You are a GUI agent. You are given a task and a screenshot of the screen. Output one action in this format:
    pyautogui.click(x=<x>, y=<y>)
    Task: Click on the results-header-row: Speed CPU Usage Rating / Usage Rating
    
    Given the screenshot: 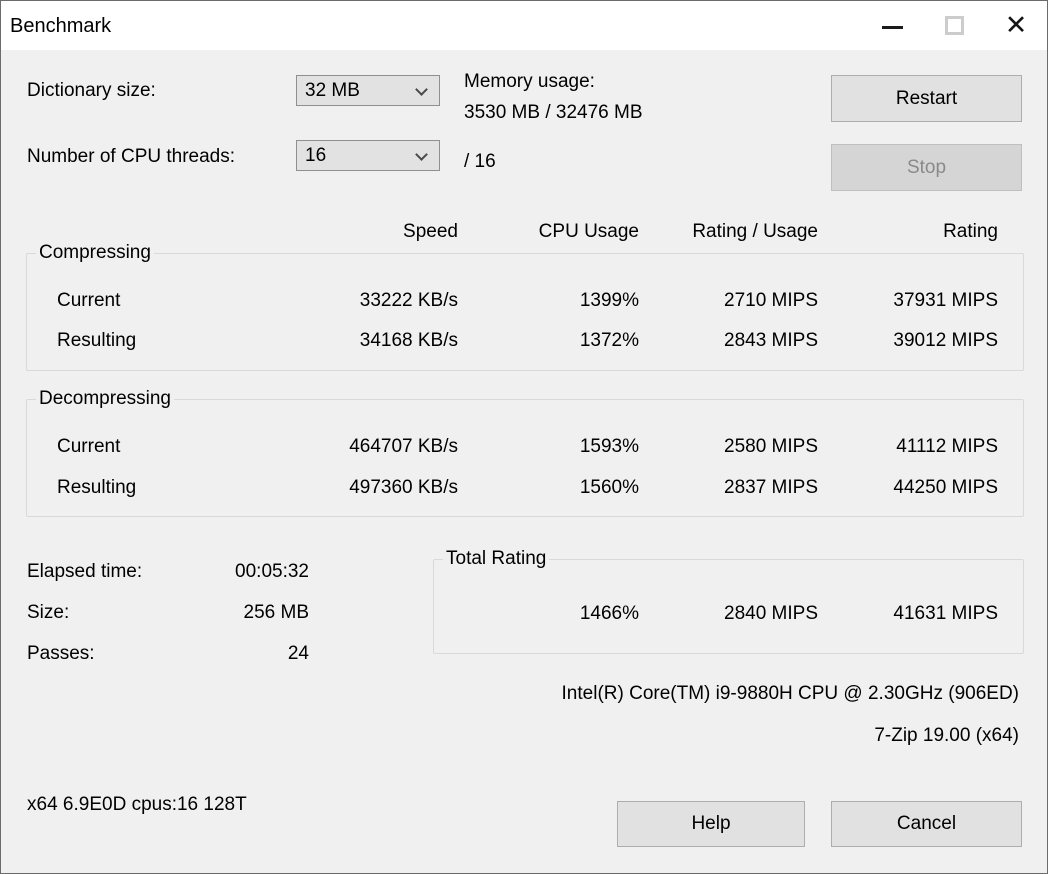 What is the action you would take?
    pyautogui.click(x=525, y=232)
    